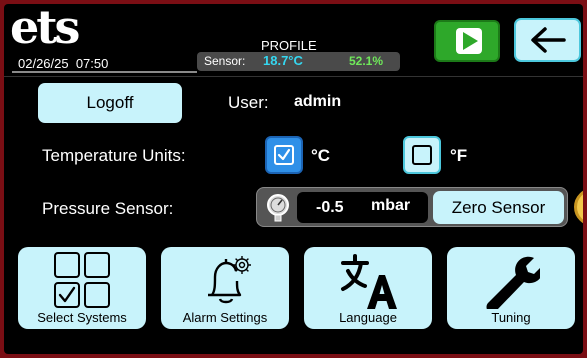 The width and height of the screenshot is (587, 358). Describe the element at coordinates (321, 155) in the screenshot. I see `celsius-label: °C` at that location.